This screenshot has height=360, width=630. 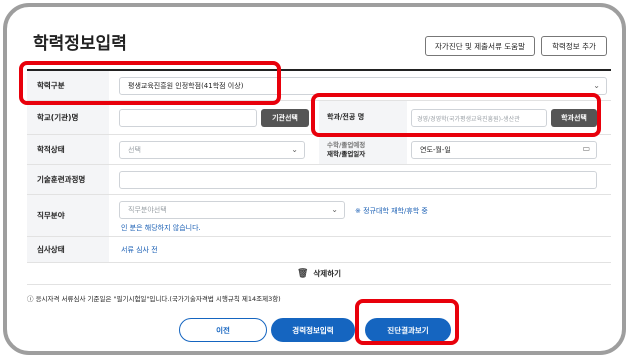 What do you see at coordinates (327, 273) in the screenshot?
I see `delete-label: 삭제하기` at bounding box center [327, 273].